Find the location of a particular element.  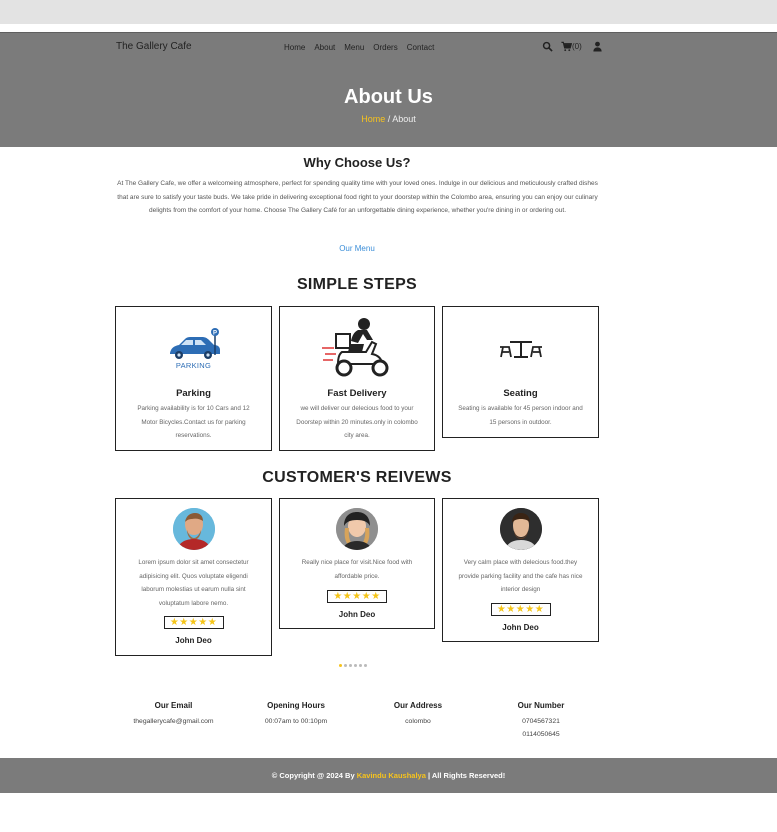

step-title: Parking is located at coordinates (193, 393).